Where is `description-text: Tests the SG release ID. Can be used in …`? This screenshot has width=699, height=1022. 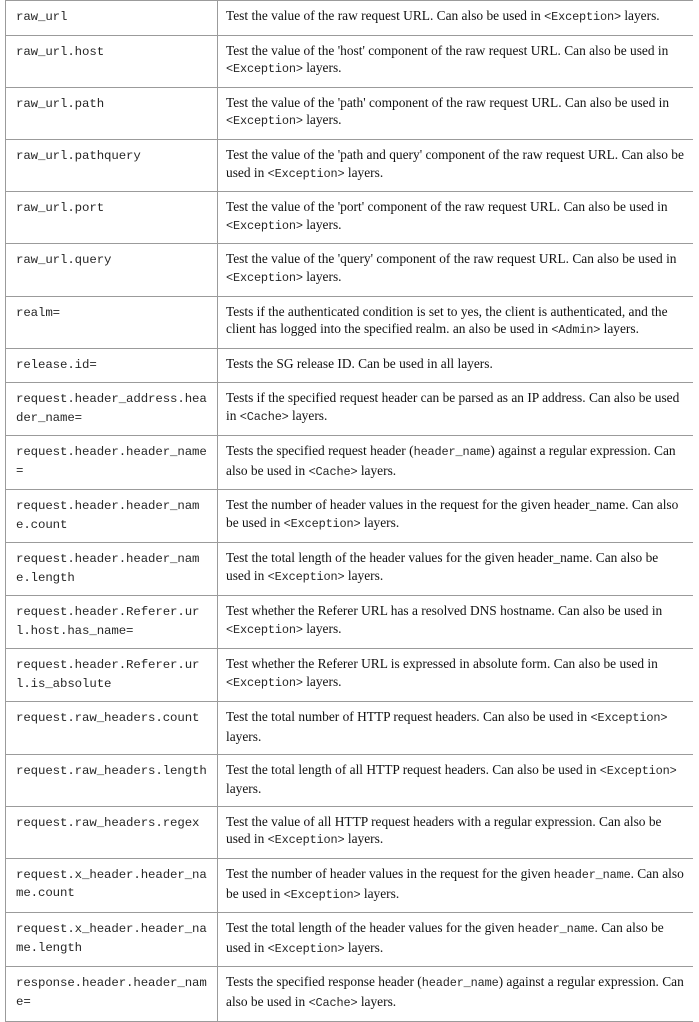 description-text: Tests the SG release ID. Can be used in … is located at coordinates (359, 363).